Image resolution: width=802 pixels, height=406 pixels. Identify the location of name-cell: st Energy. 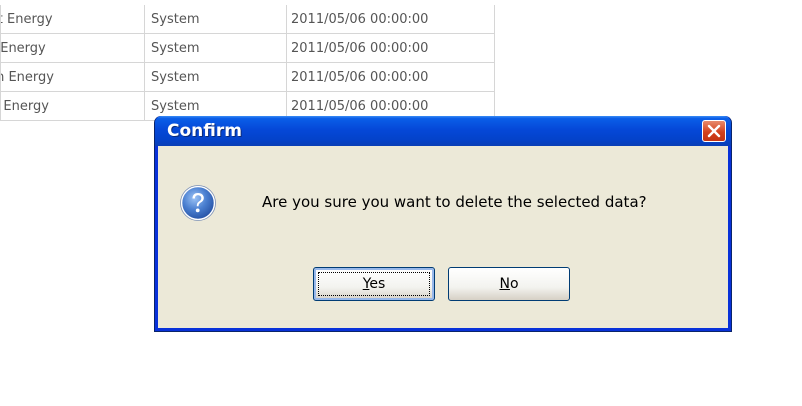
(72, 19).